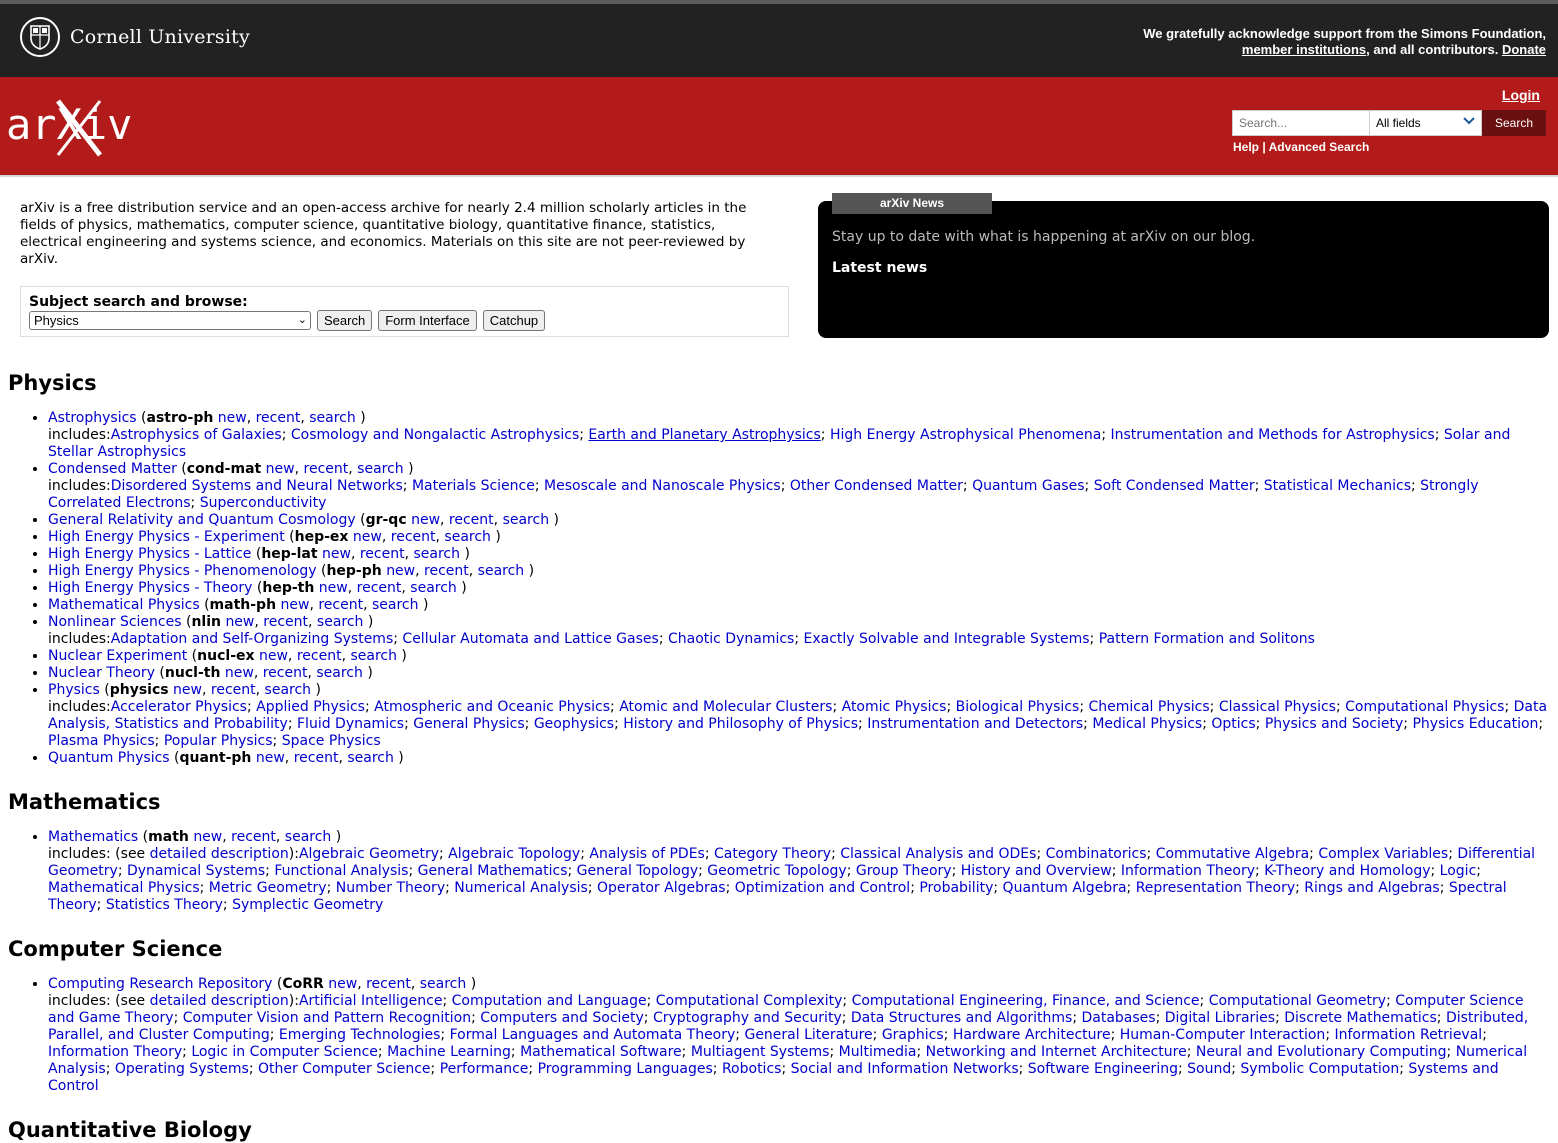 The height and width of the screenshot is (1143, 1558). Describe the element at coordinates (1304, 49) in the screenshot. I see `member-institutions-link: member institutions` at that location.